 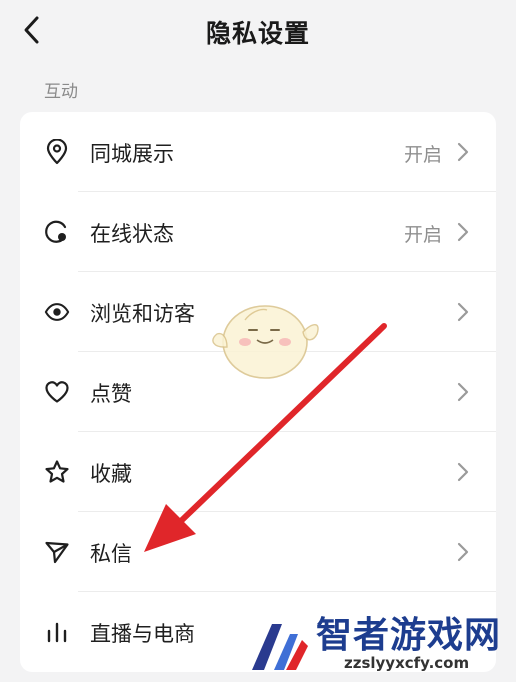 What do you see at coordinates (57, 552) in the screenshot?
I see `send-icon` at bounding box center [57, 552].